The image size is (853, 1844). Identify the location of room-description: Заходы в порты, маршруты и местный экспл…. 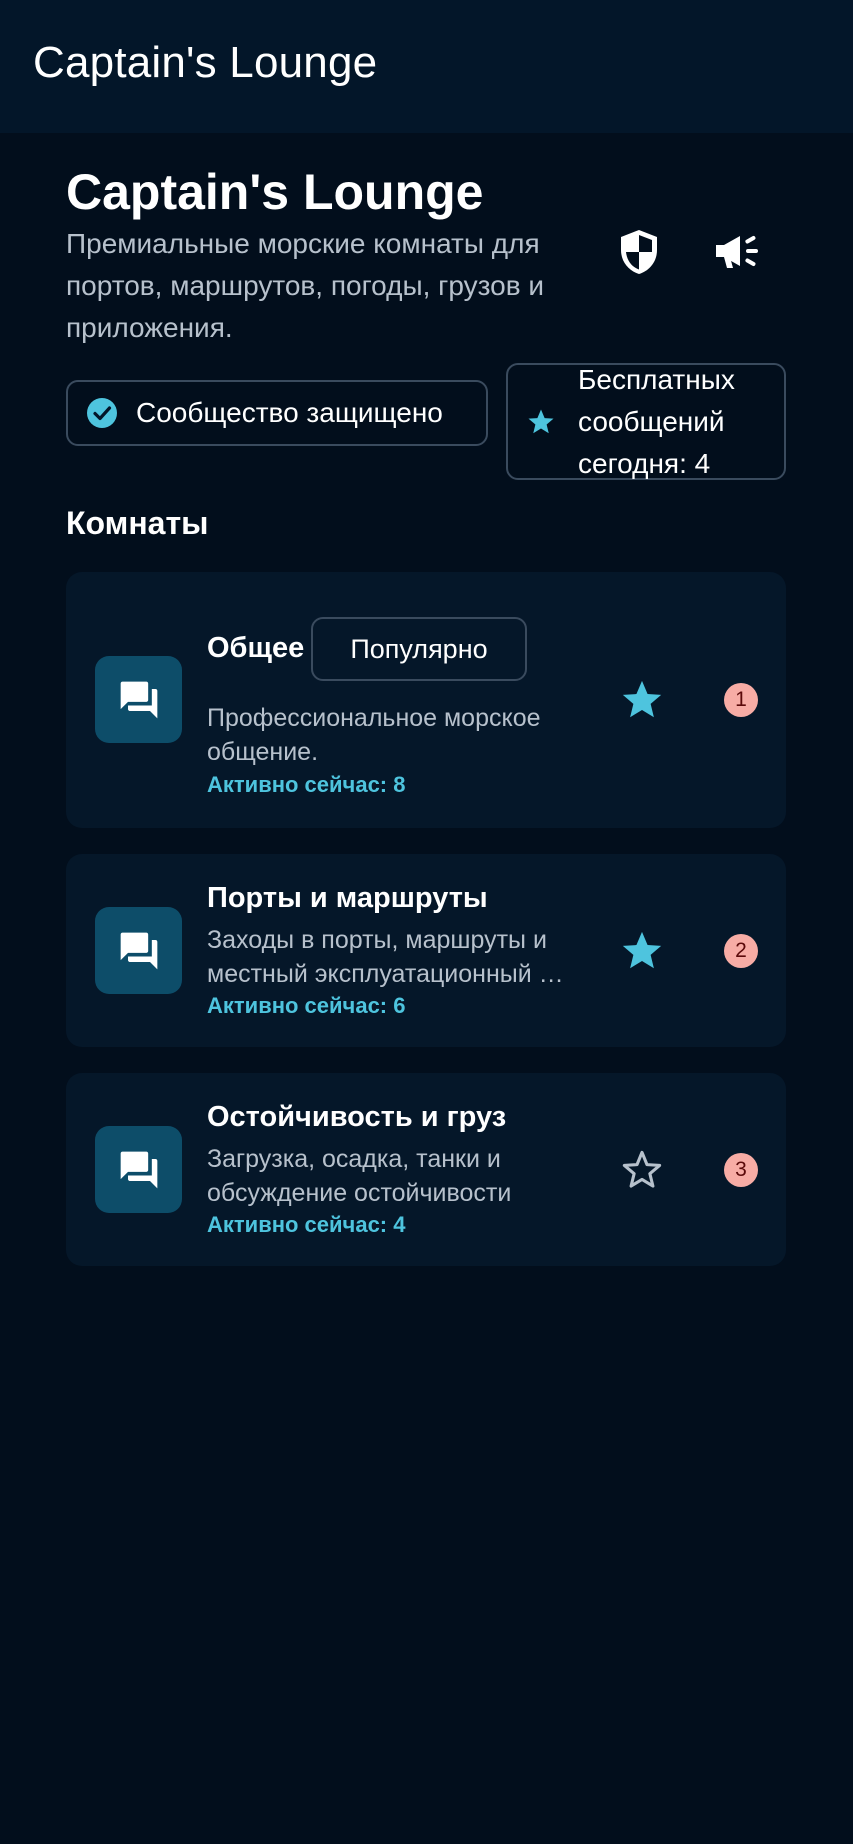
(392, 957).